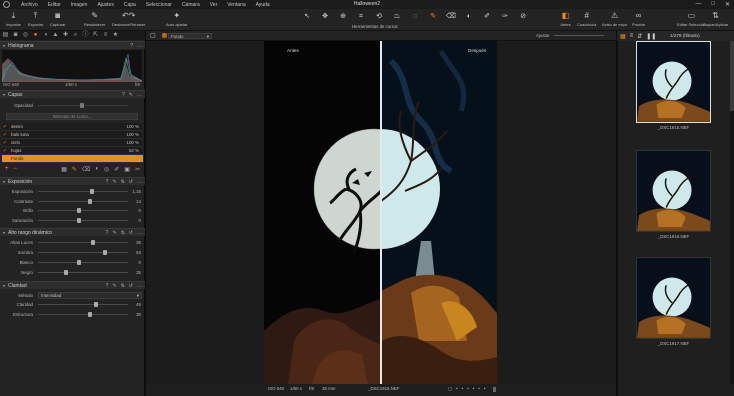 This screenshot has height=396, width=734. Describe the element at coordinates (570, 35) in the screenshot. I see `fit-control: Ajustar` at that location.